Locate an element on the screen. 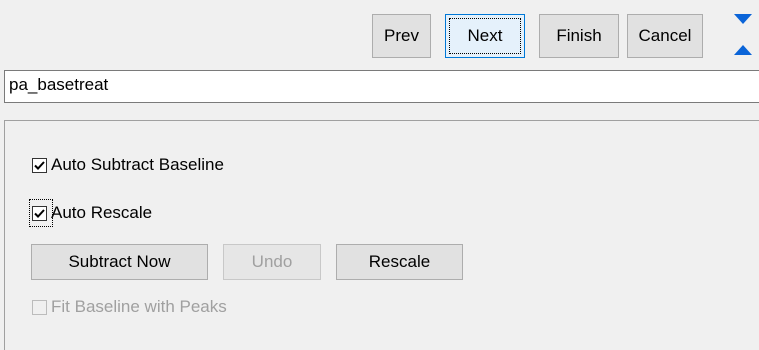 This screenshot has width=759, height=350. cancel-button: Cancel is located at coordinates (665, 36).